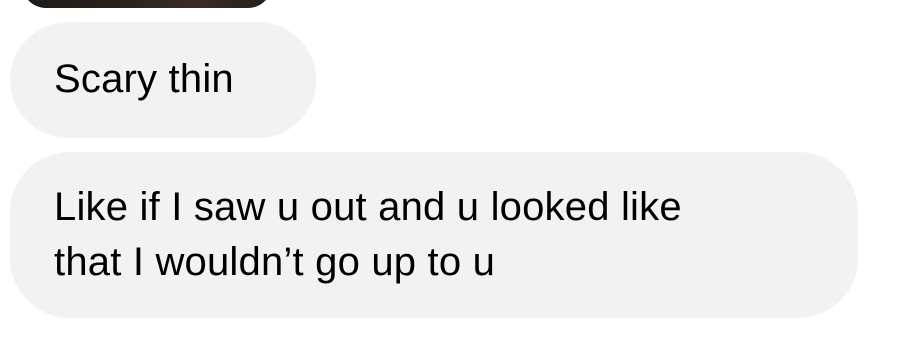 The height and width of the screenshot is (364, 922). I want to click on message-line: that I wouldn’t go up to u, so click(275, 262).